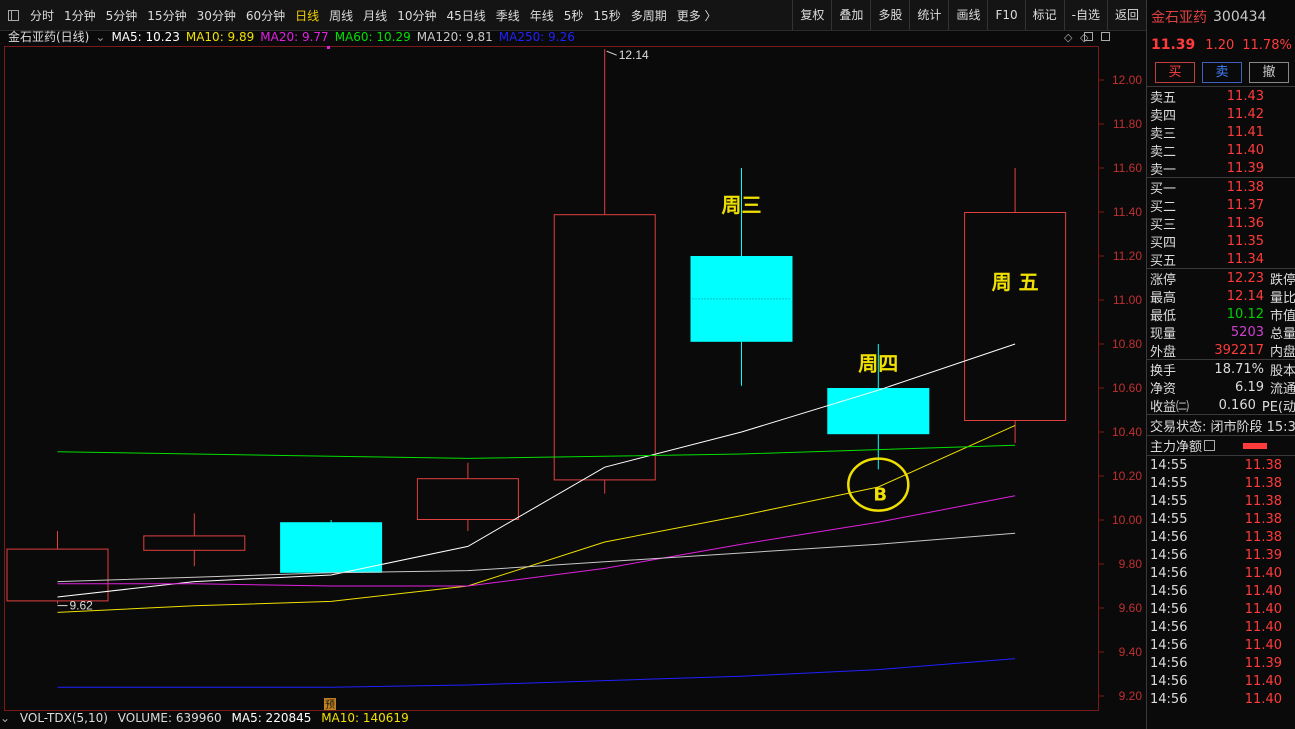  I want to click on cancel-order-button: 撤, so click(1269, 72).